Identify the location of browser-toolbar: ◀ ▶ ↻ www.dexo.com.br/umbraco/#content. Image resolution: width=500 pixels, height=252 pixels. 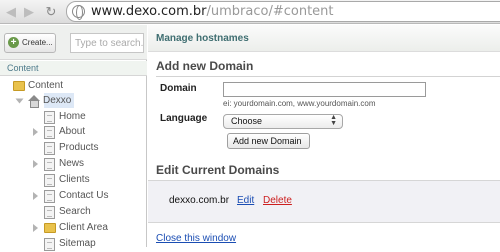
(250, 12).